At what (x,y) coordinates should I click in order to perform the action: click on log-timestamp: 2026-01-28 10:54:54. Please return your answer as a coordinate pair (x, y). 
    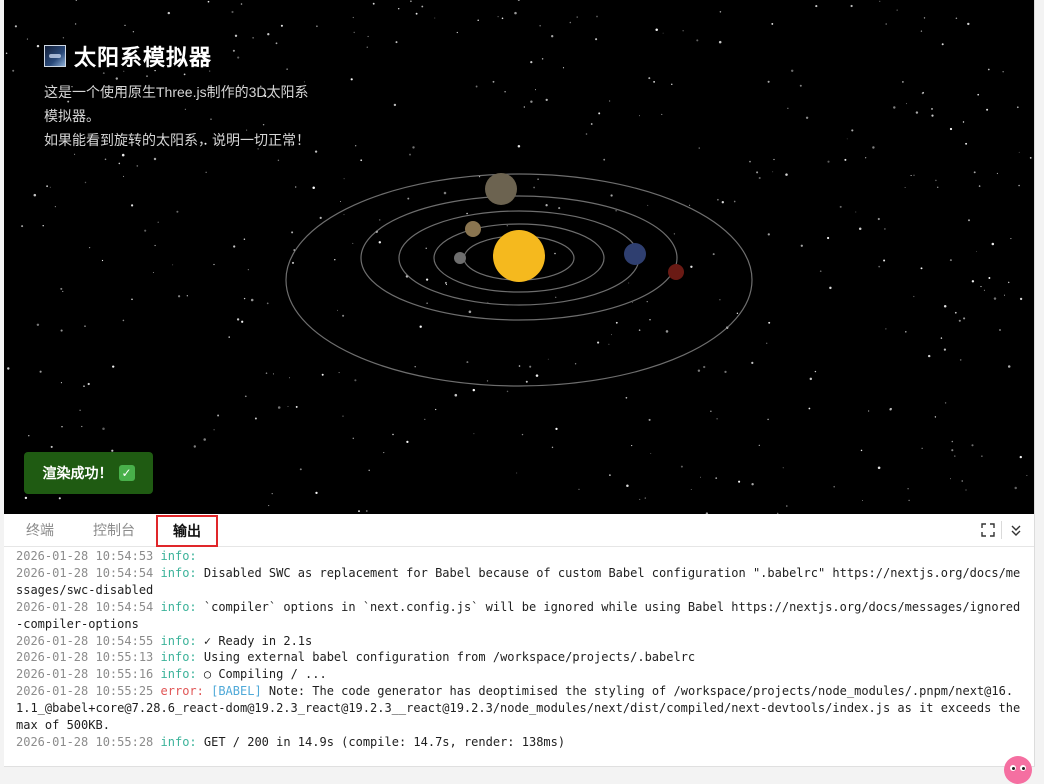
    Looking at the image, I should click on (85, 606).